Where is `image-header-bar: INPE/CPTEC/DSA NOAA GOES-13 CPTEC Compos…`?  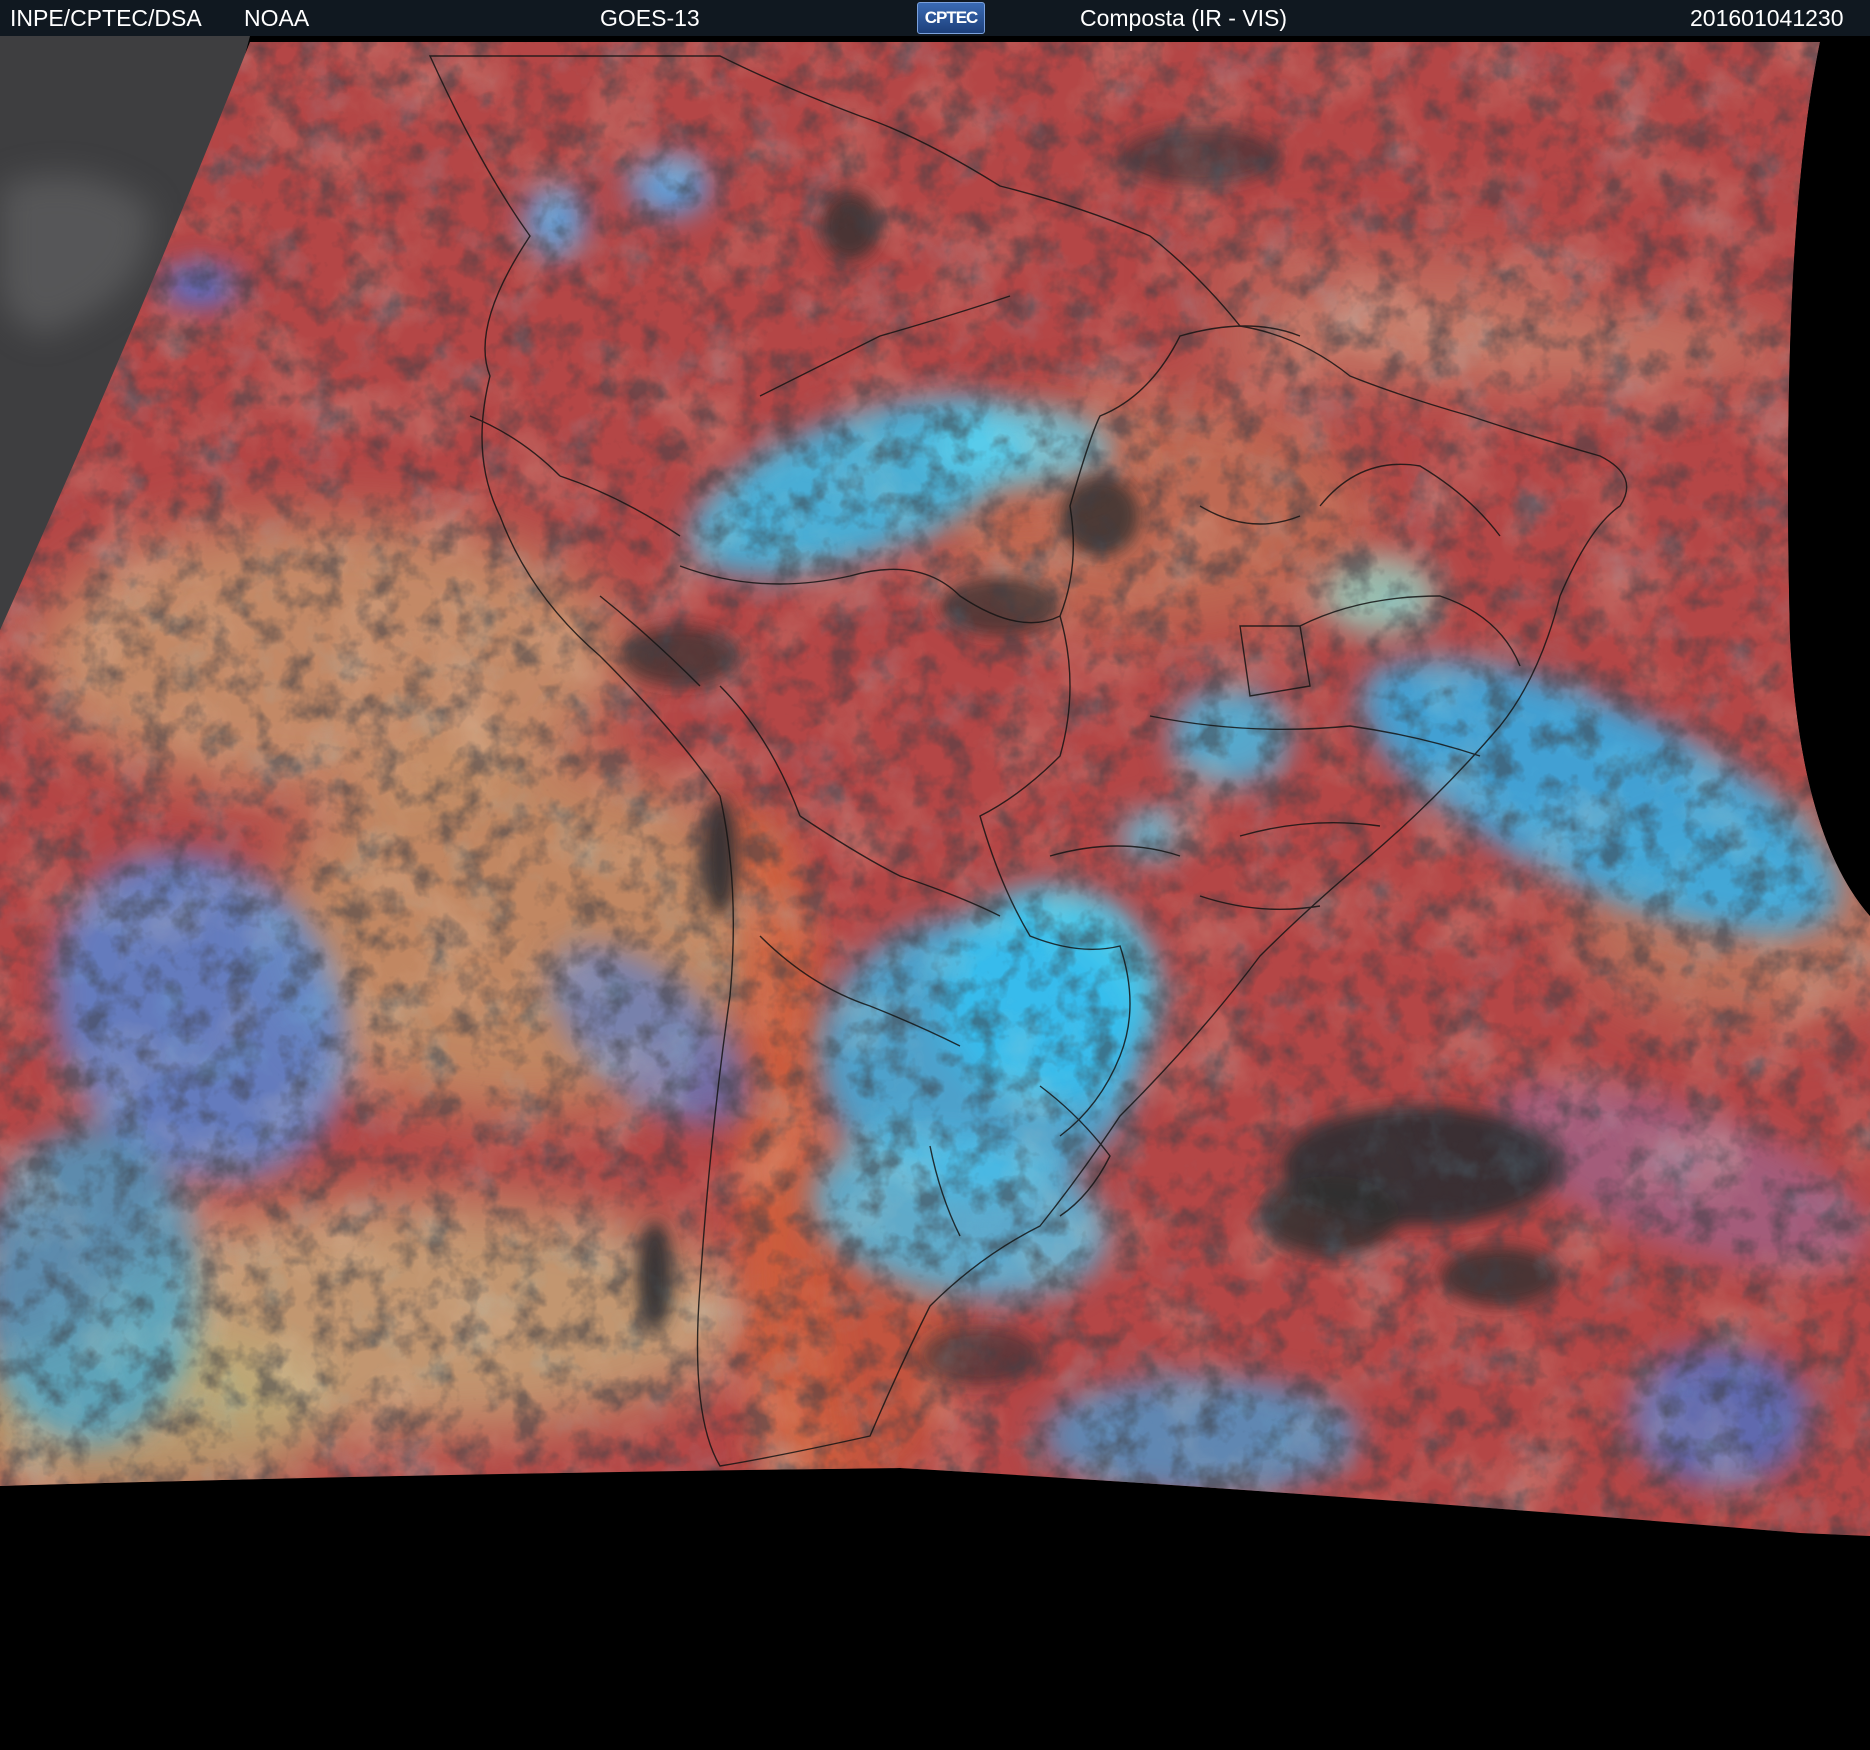
image-header-bar: INPE/CPTEC/DSA NOAA GOES-13 CPTEC Compos… is located at coordinates (935, 18).